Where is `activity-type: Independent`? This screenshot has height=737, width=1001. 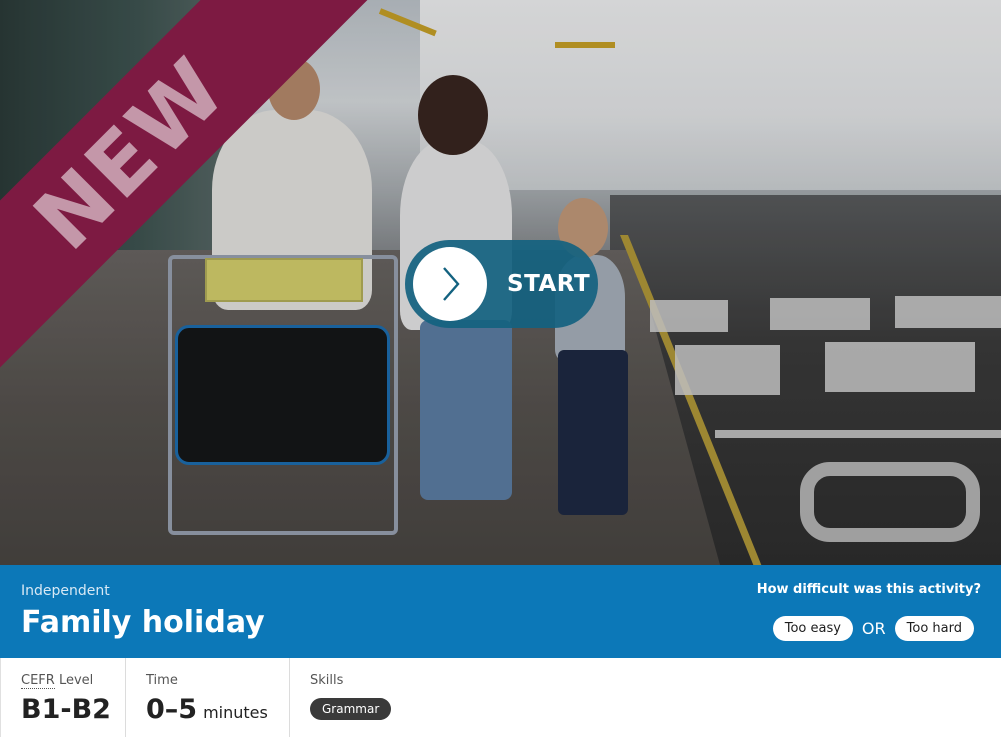
activity-type: Independent is located at coordinates (65, 591).